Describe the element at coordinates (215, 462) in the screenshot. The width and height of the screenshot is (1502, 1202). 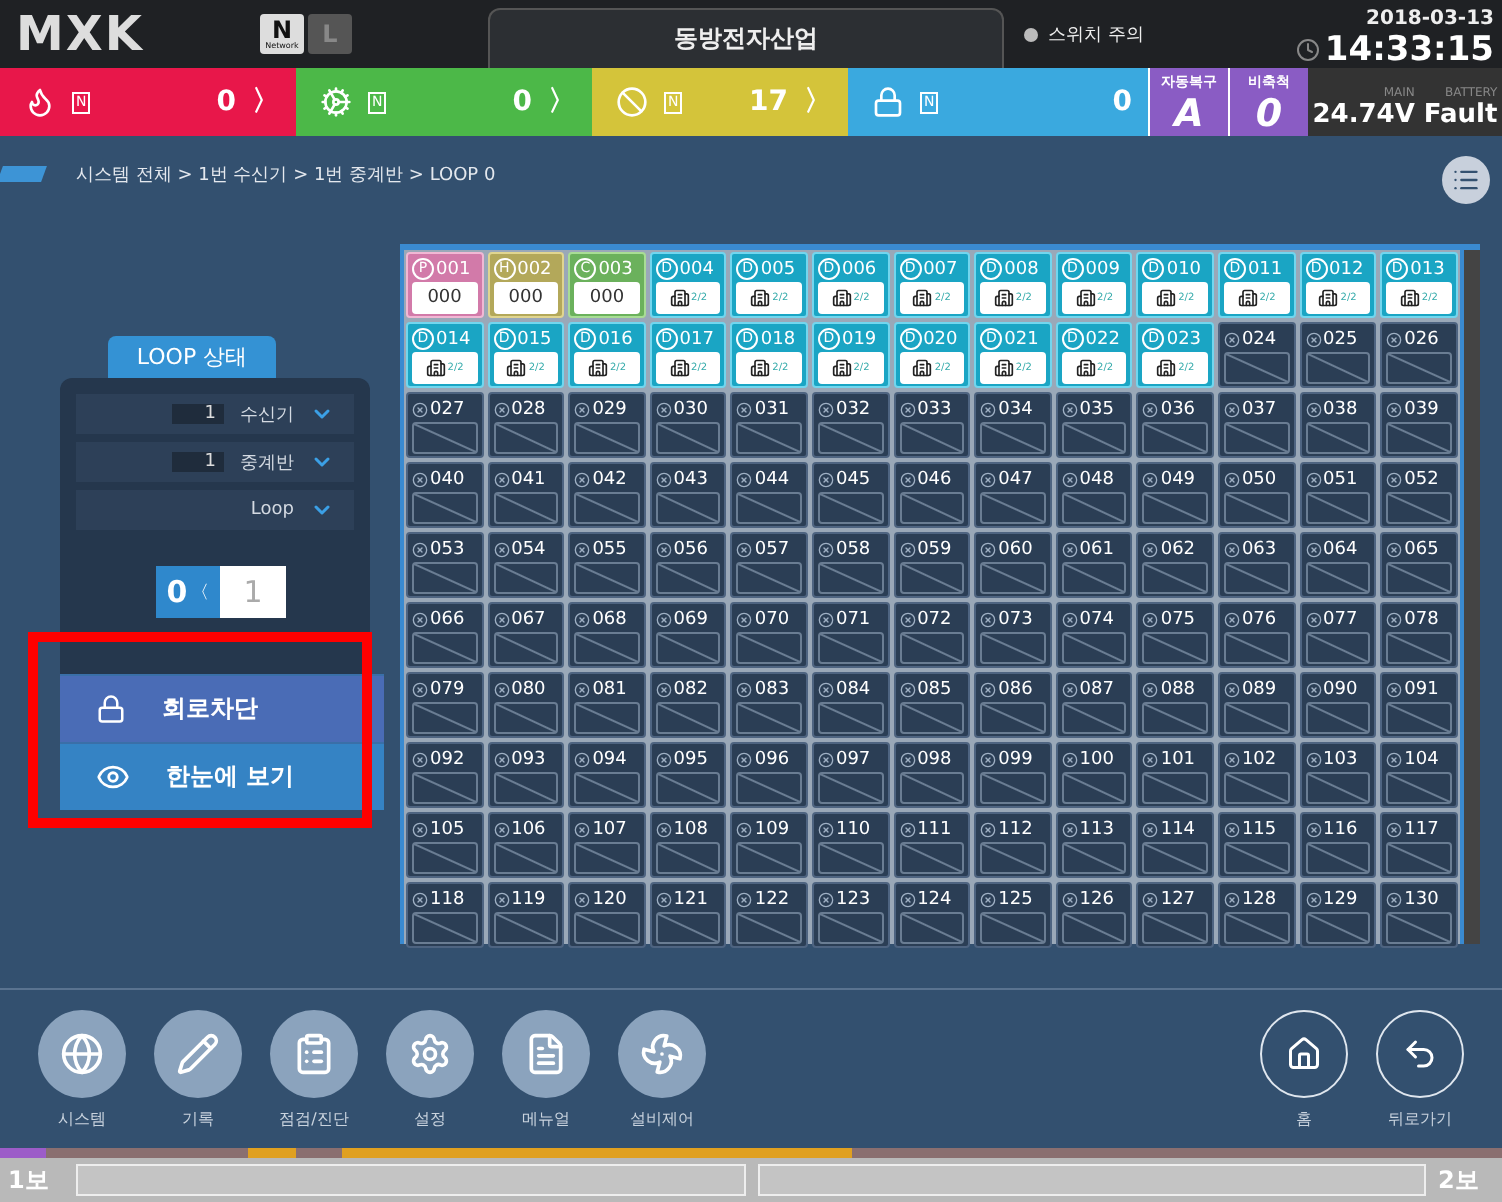
I see `selector-dropdown: 1 중계반` at that location.